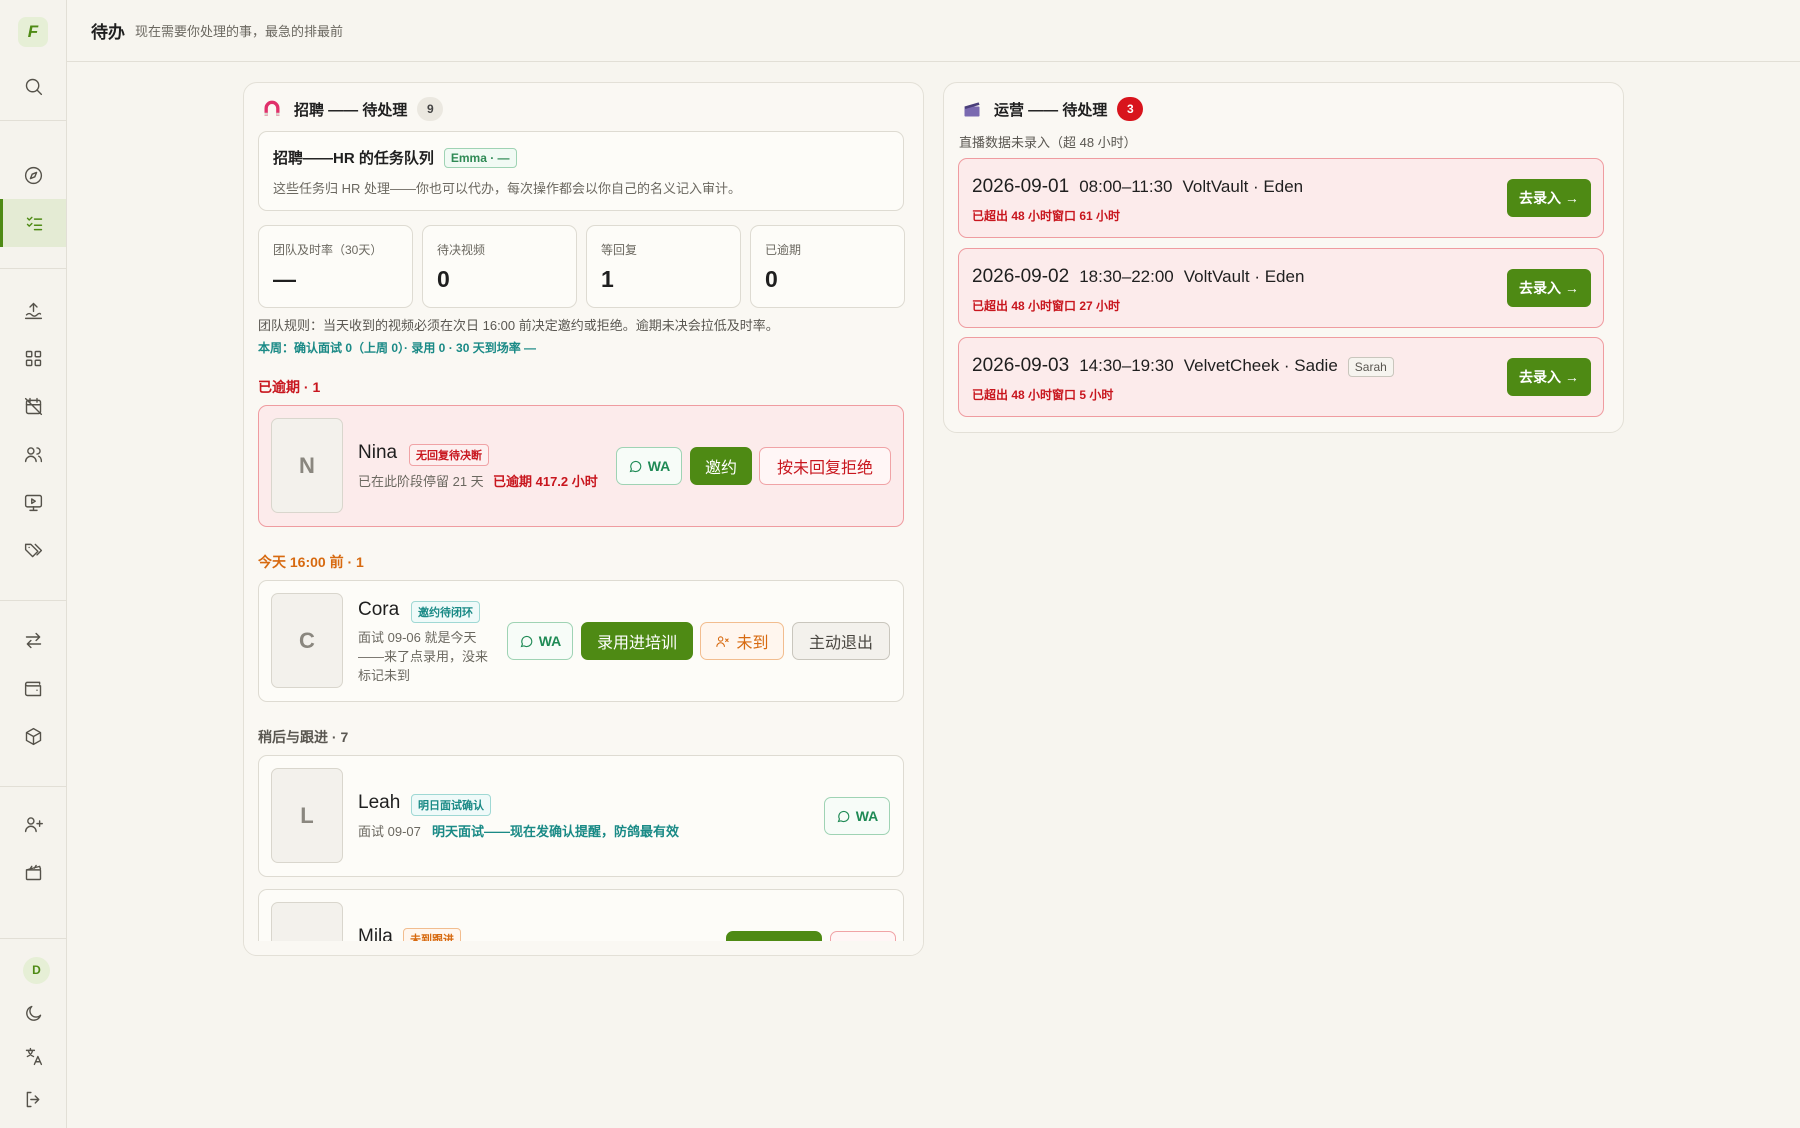 Image resolution: width=1800 pixels, height=1128 pixels. Describe the element at coordinates (449, 455) in the screenshot. I see `status-badge: 无回复待决断` at that location.